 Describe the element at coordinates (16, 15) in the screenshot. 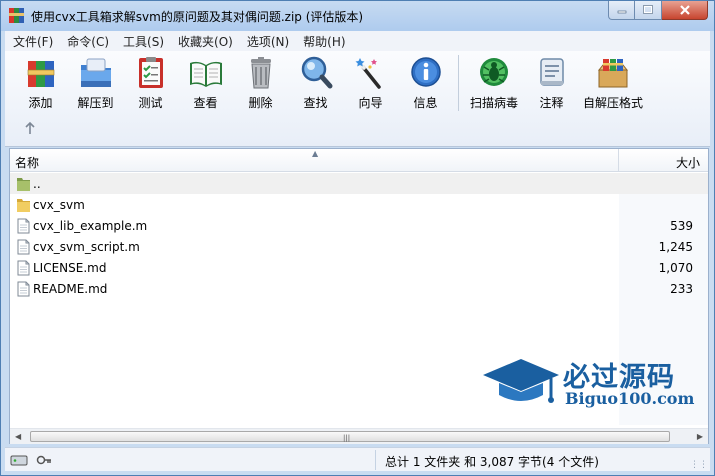

I see `winrar-app-icon` at that location.